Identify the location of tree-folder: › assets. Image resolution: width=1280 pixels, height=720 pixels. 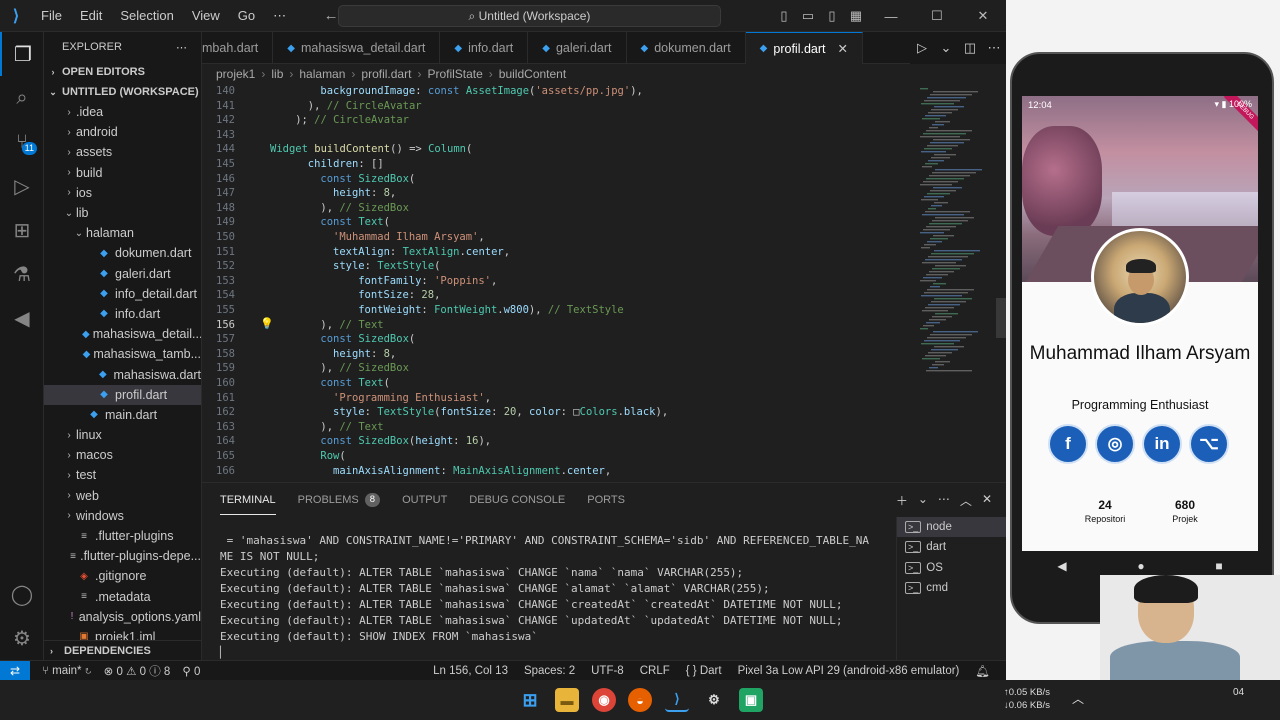
(122, 152).